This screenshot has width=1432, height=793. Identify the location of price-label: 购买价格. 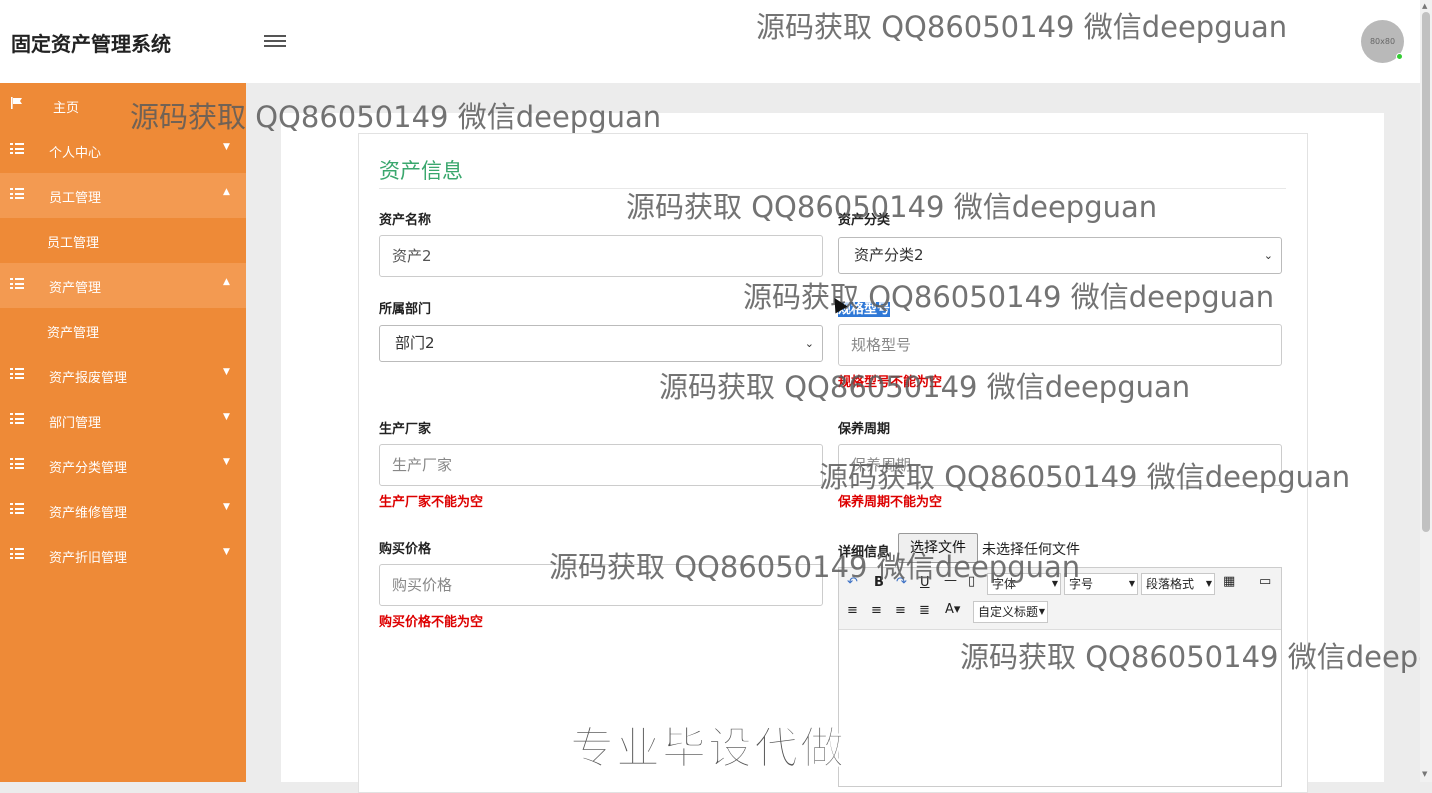
(405, 549).